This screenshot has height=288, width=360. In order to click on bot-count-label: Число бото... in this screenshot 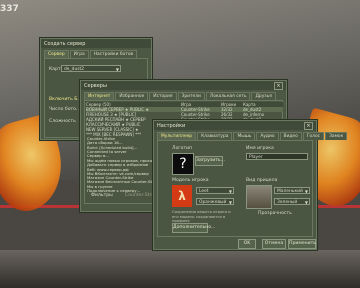, I will do `click(65, 109)`.